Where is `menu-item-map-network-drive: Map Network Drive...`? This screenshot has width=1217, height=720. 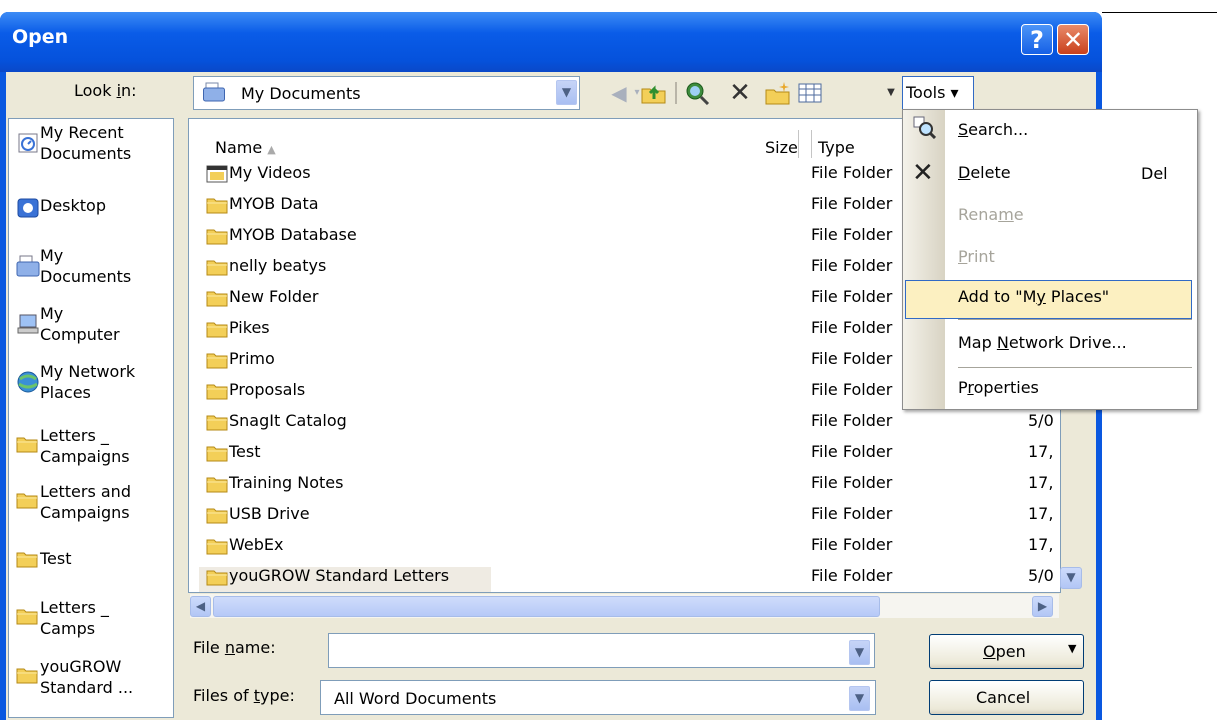 menu-item-map-network-drive: Map Network Drive... is located at coordinates (1042, 342).